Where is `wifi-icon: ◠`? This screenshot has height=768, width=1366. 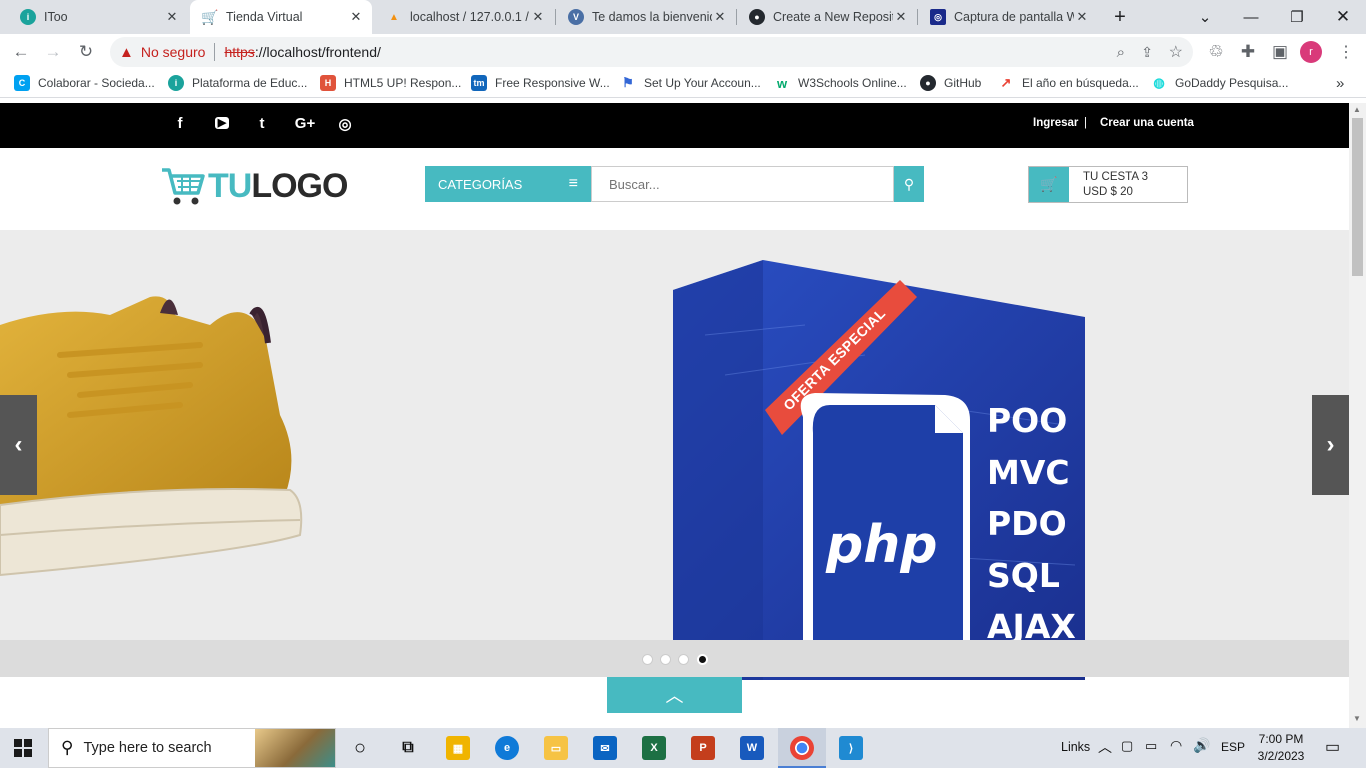
wifi-icon: ◠ is located at coordinates (1176, 745).